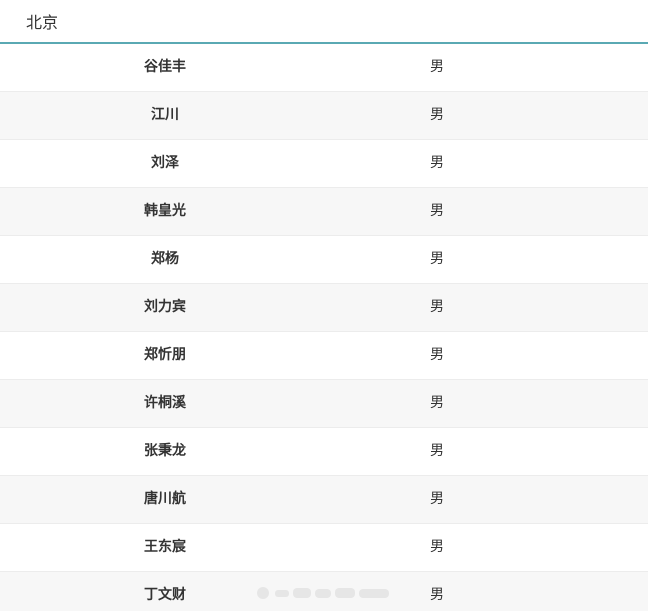  What do you see at coordinates (324, 116) in the screenshot?
I see `table-row: 江川 男` at bounding box center [324, 116].